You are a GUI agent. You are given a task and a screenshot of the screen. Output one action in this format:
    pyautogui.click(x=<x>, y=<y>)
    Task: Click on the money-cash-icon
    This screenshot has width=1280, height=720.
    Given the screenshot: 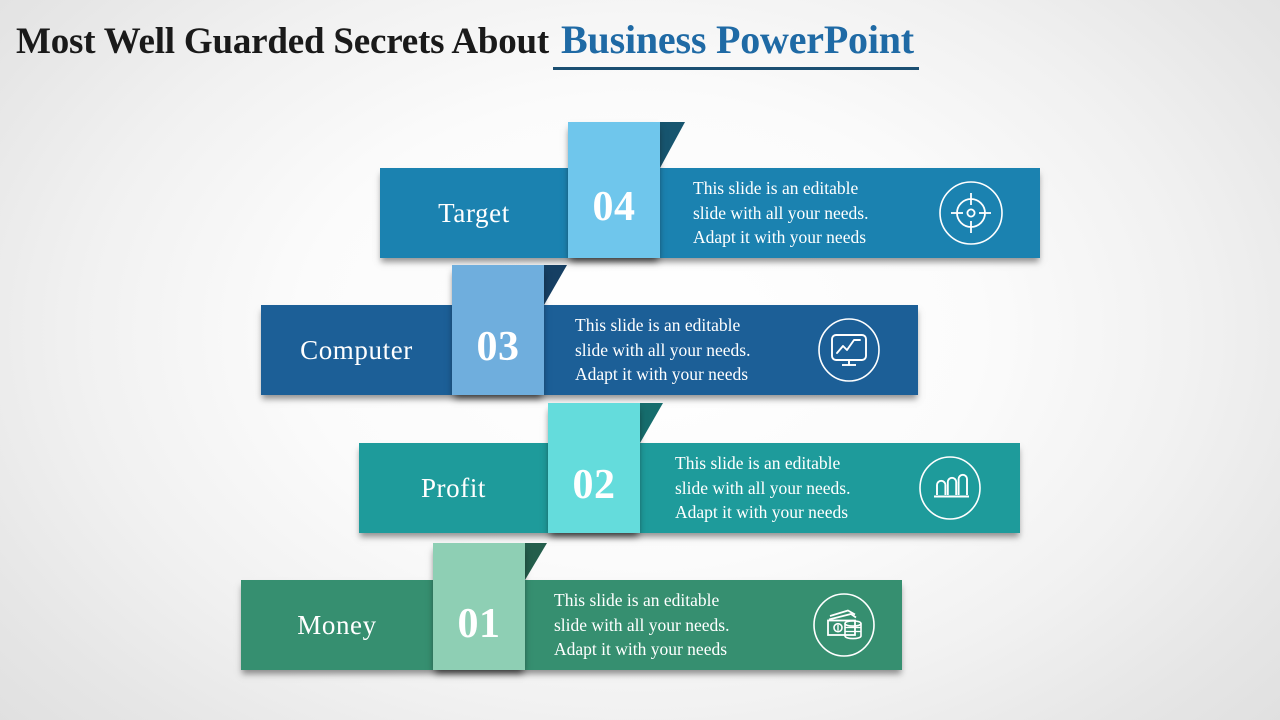 What is the action you would take?
    pyautogui.click(x=844, y=625)
    